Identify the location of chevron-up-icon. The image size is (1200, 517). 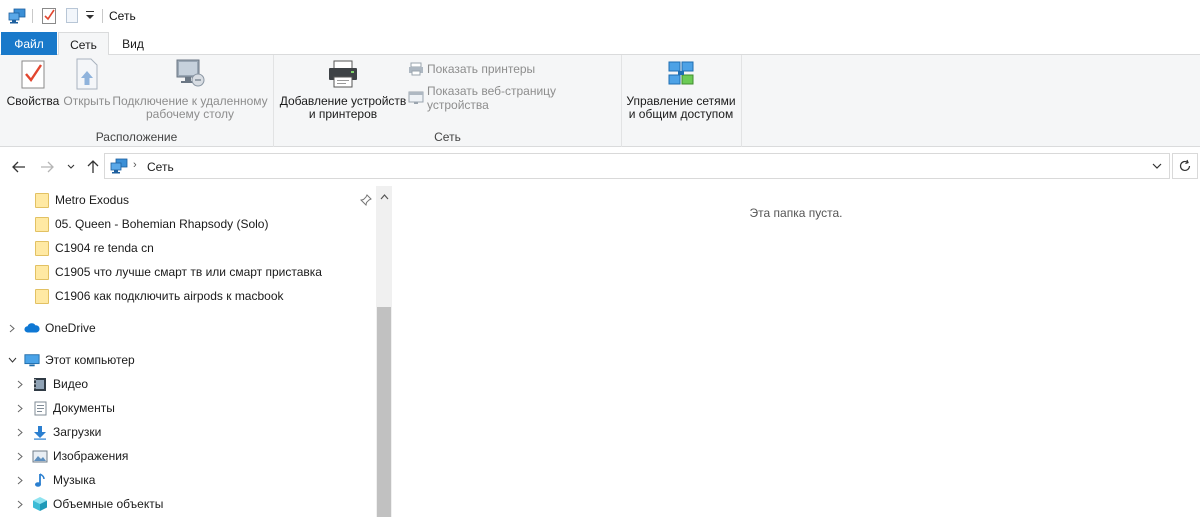
(384, 197).